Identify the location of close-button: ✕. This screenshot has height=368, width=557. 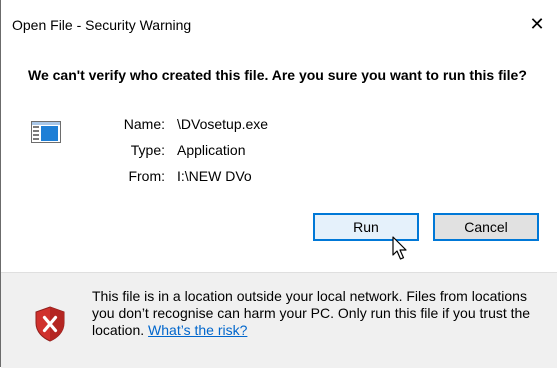
(537, 24).